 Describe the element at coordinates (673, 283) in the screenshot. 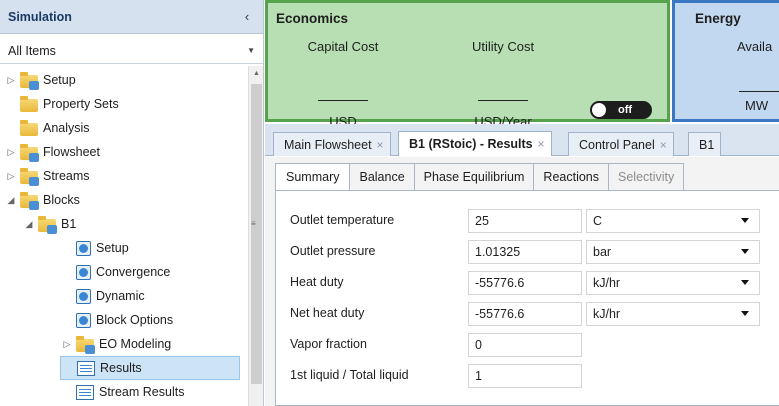

I see `heat-duty-unit-select: kJ/hr` at that location.